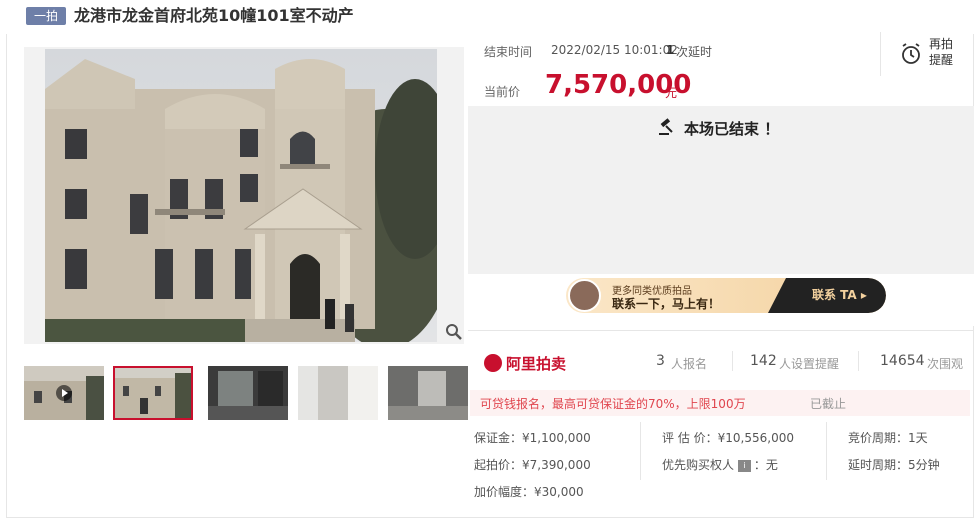  I want to click on auction-period: 竞价周期：1天, so click(888, 438).